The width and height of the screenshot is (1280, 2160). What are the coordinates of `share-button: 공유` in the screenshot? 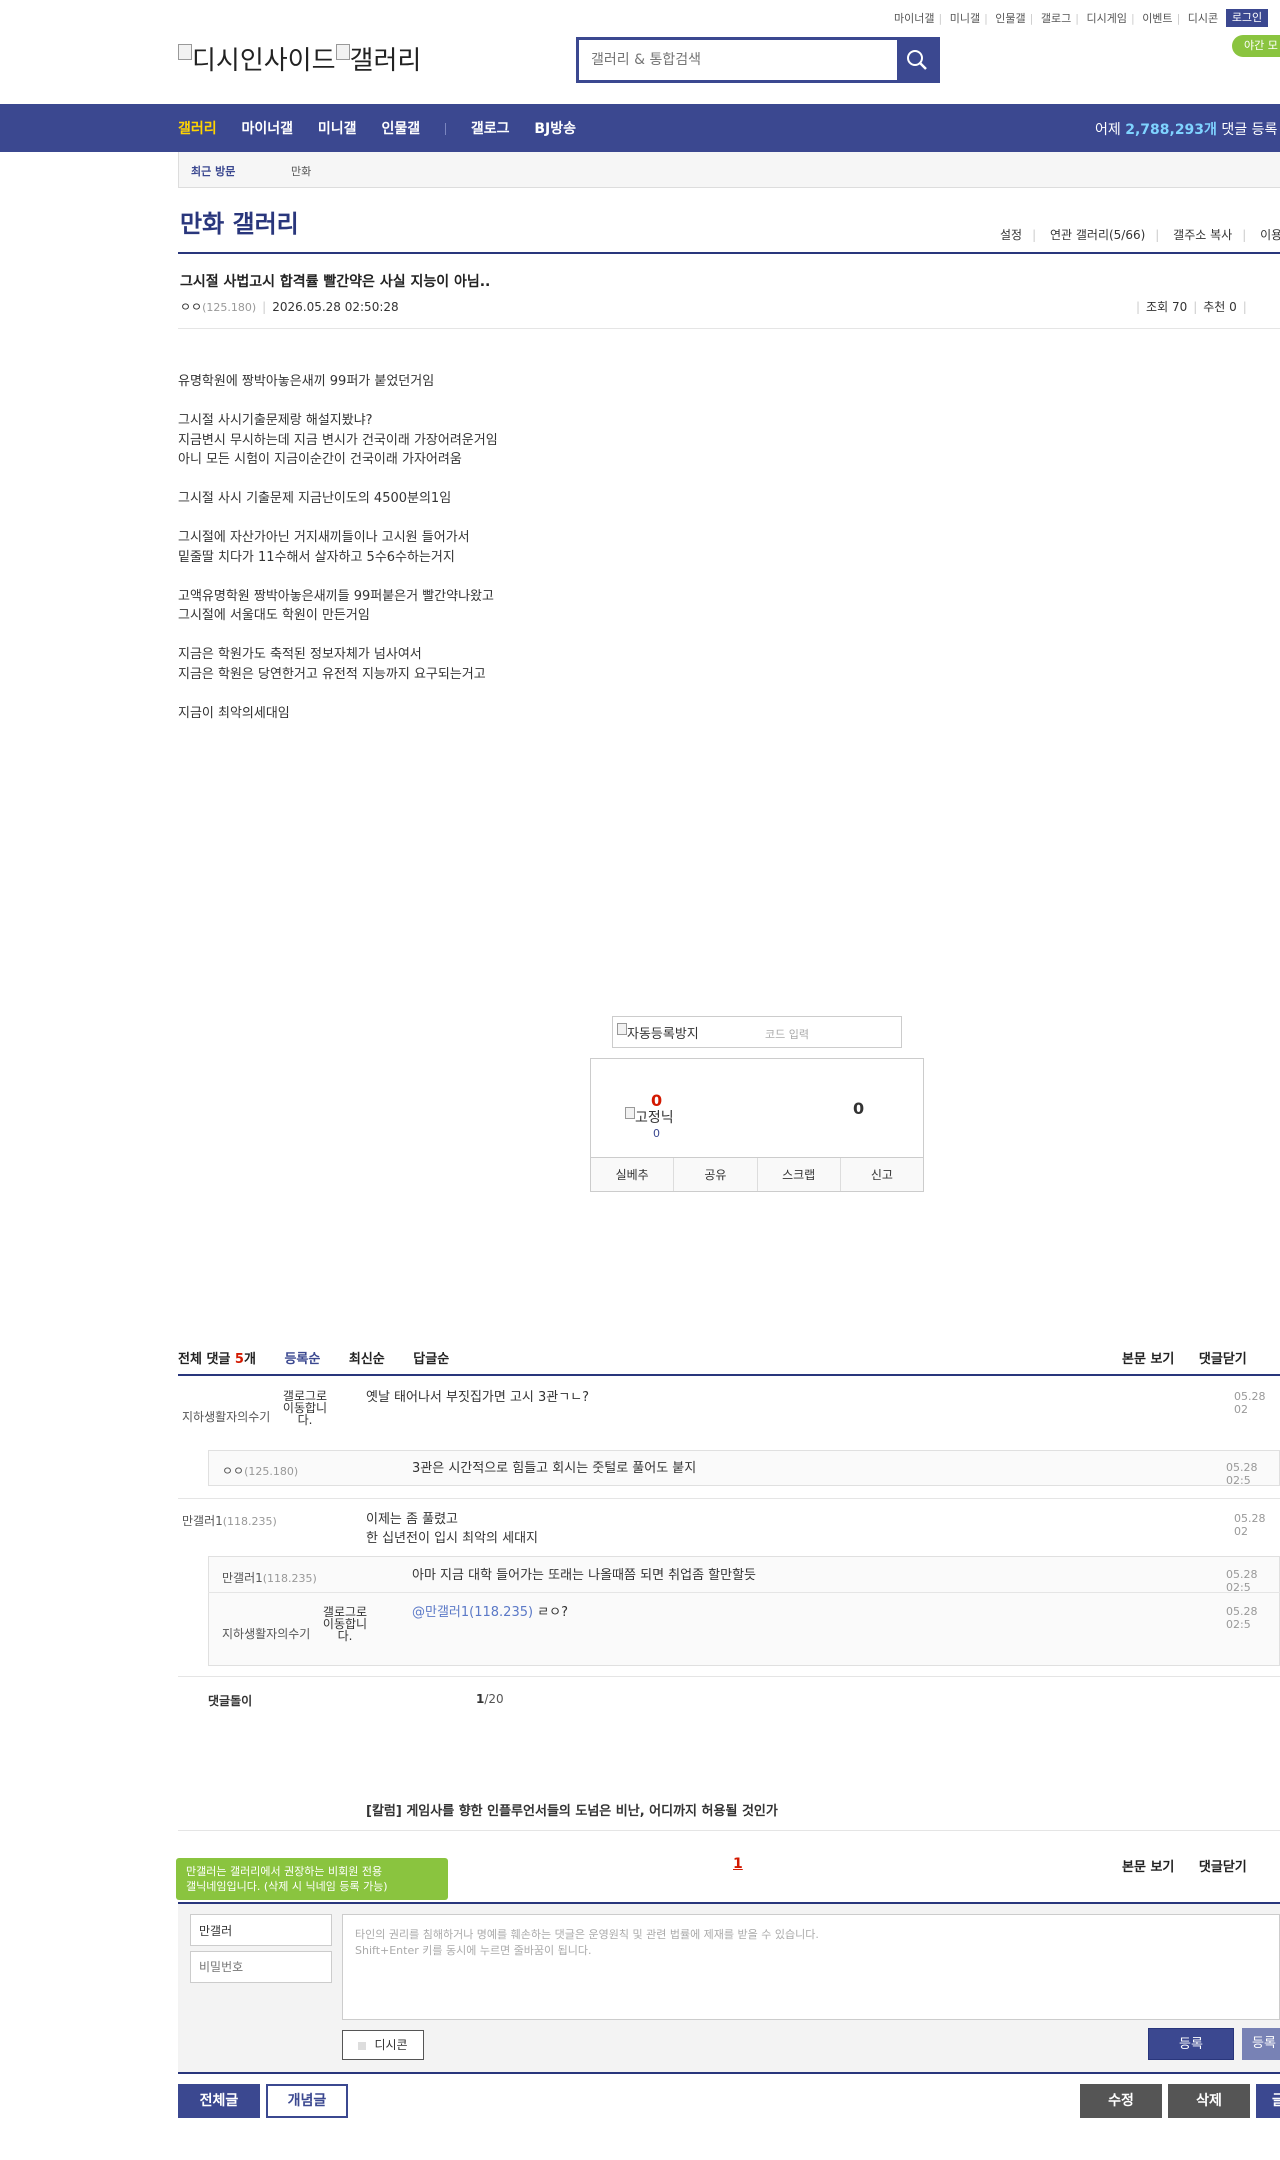 It's located at (716, 1174).